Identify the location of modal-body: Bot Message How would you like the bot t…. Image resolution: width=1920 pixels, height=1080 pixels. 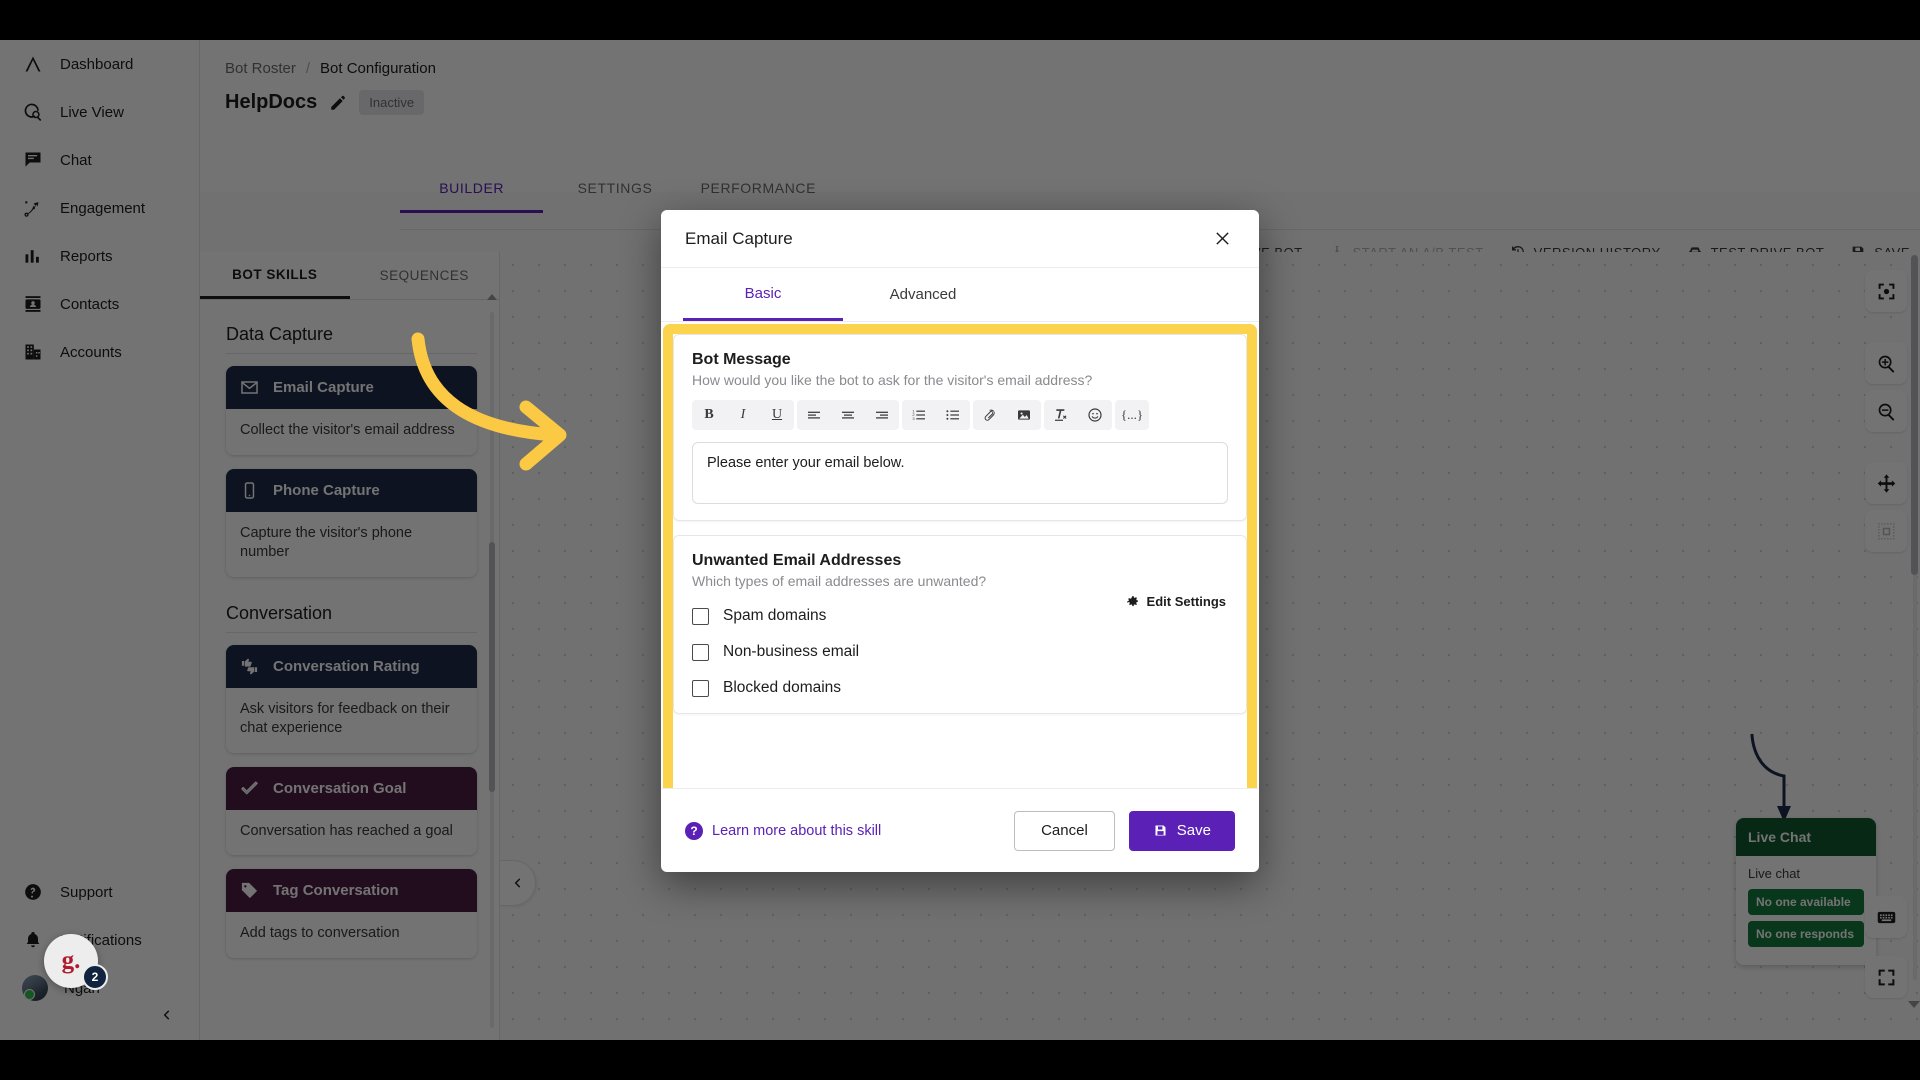
(960, 555).